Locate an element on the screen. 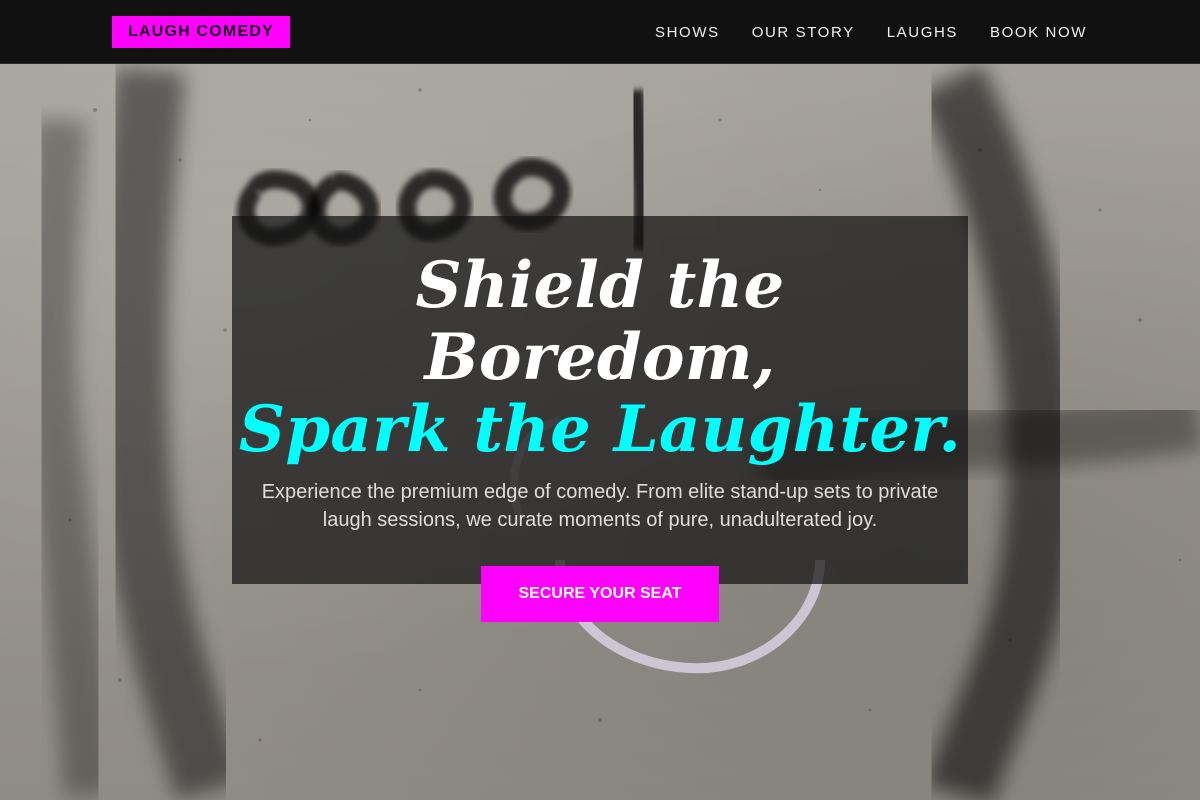 This screenshot has width=1200, height=800. brand-logo: LAUGH COMEDY is located at coordinates (201, 32).